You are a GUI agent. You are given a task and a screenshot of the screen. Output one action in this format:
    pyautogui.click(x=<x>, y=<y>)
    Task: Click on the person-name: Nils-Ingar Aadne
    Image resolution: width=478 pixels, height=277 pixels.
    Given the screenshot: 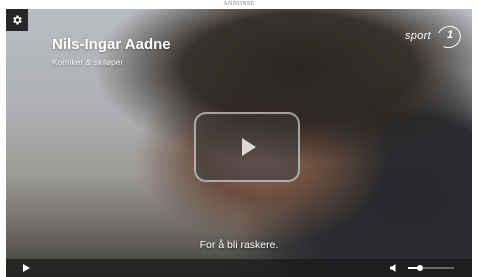 What is the action you would take?
    pyautogui.click(x=111, y=44)
    